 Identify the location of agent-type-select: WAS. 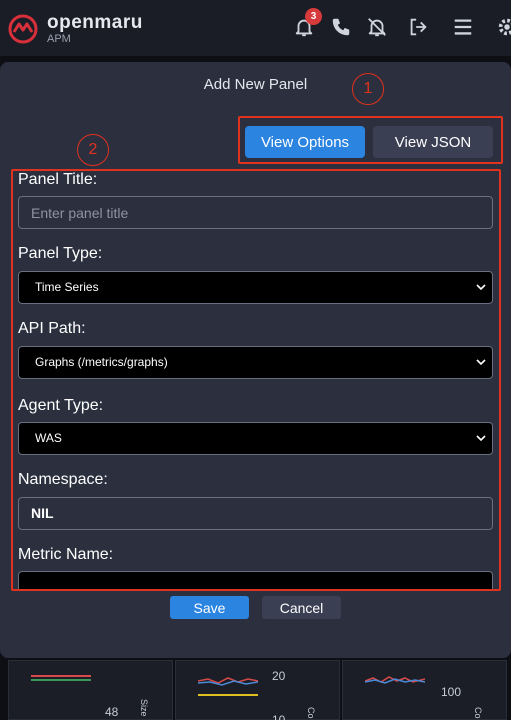
(255, 438).